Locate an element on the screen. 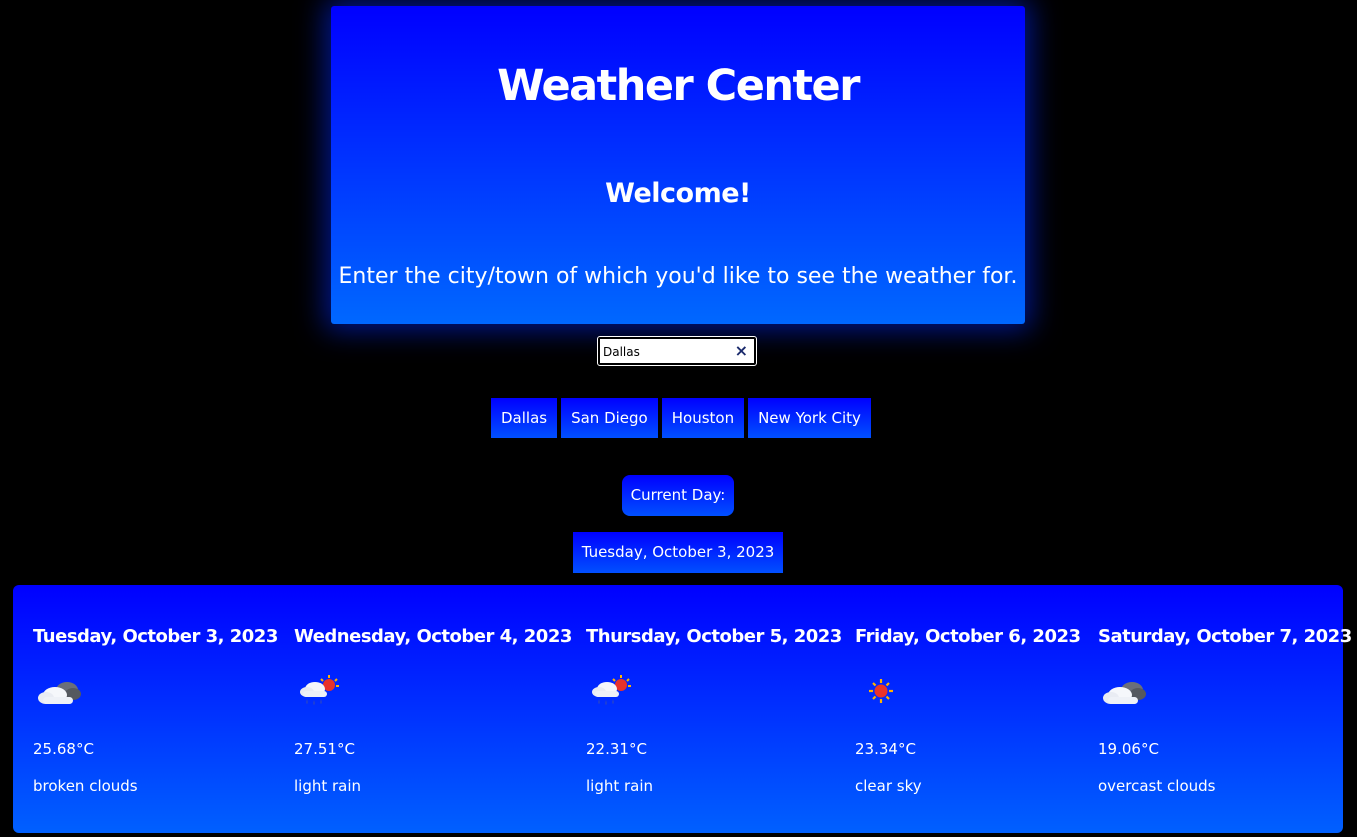 The height and width of the screenshot is (837, 1357). forecast-temperature: 25.68°C is located at coordinates (63, 749).